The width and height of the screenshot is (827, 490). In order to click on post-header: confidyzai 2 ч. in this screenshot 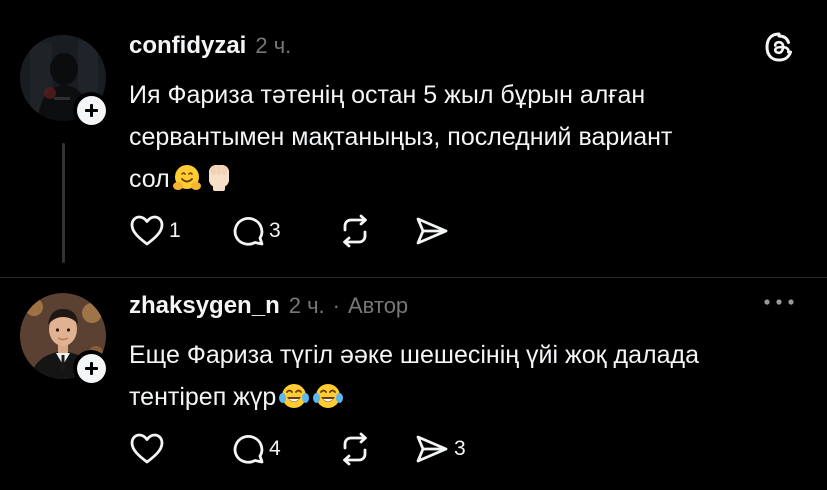, I will do `click(210, 46)`.